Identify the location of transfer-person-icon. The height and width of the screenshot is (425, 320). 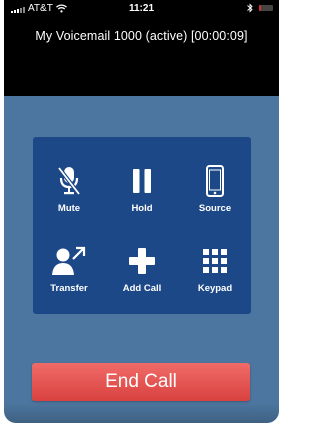
(69, 260).